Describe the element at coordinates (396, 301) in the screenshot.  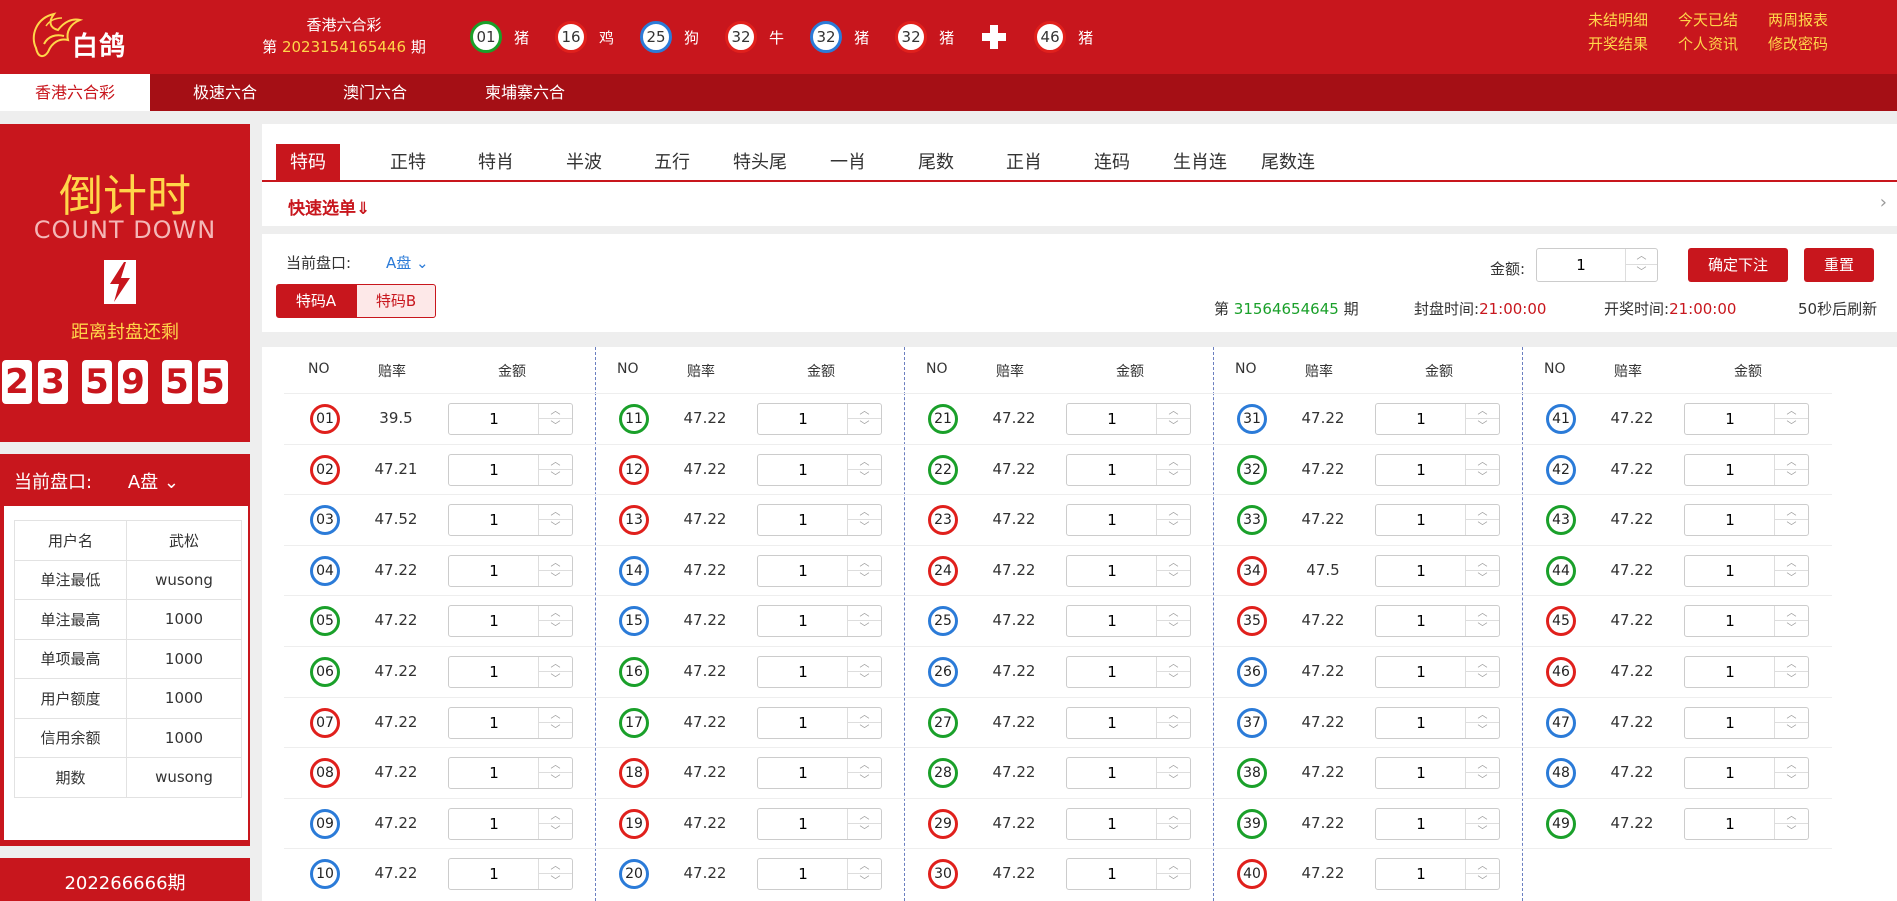
I see `plate-b-button: 特码B` at that location.